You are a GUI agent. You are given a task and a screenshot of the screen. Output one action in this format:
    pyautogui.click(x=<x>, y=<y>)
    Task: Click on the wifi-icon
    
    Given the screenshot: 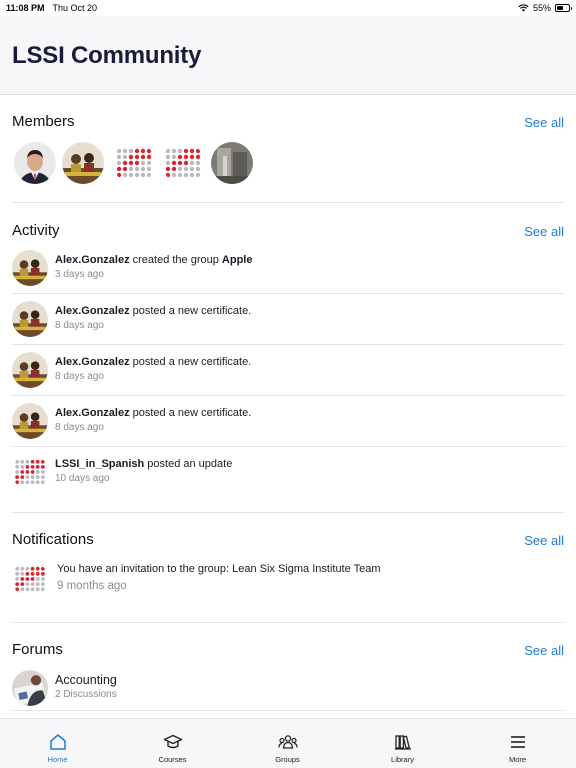 What is the action you would take?
    pyautogui.click(x=523, y=8)
    